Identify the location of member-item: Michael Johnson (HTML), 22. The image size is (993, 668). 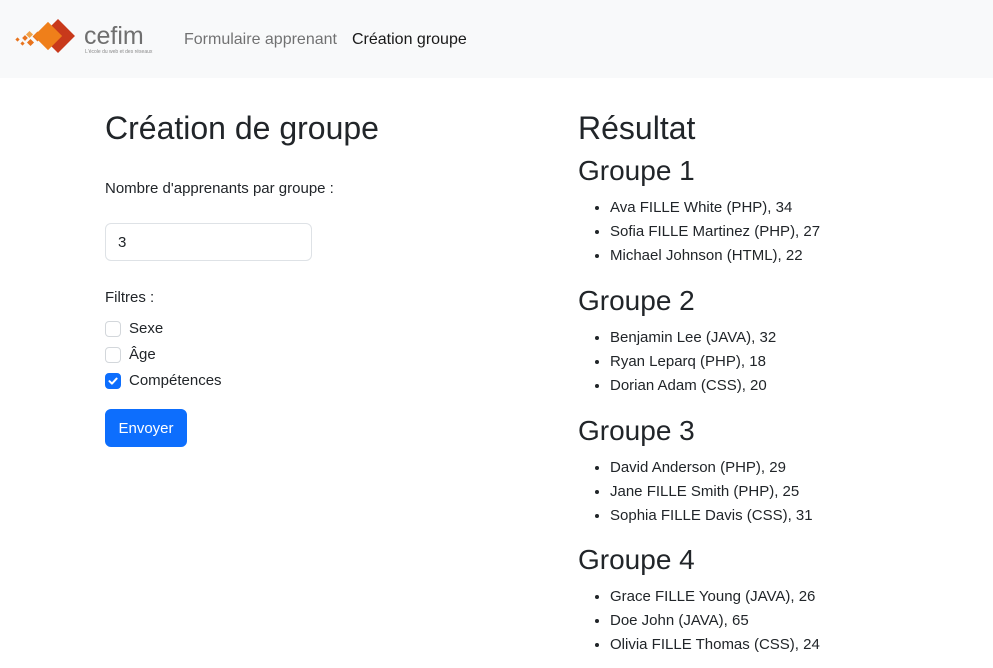
(794, 256).